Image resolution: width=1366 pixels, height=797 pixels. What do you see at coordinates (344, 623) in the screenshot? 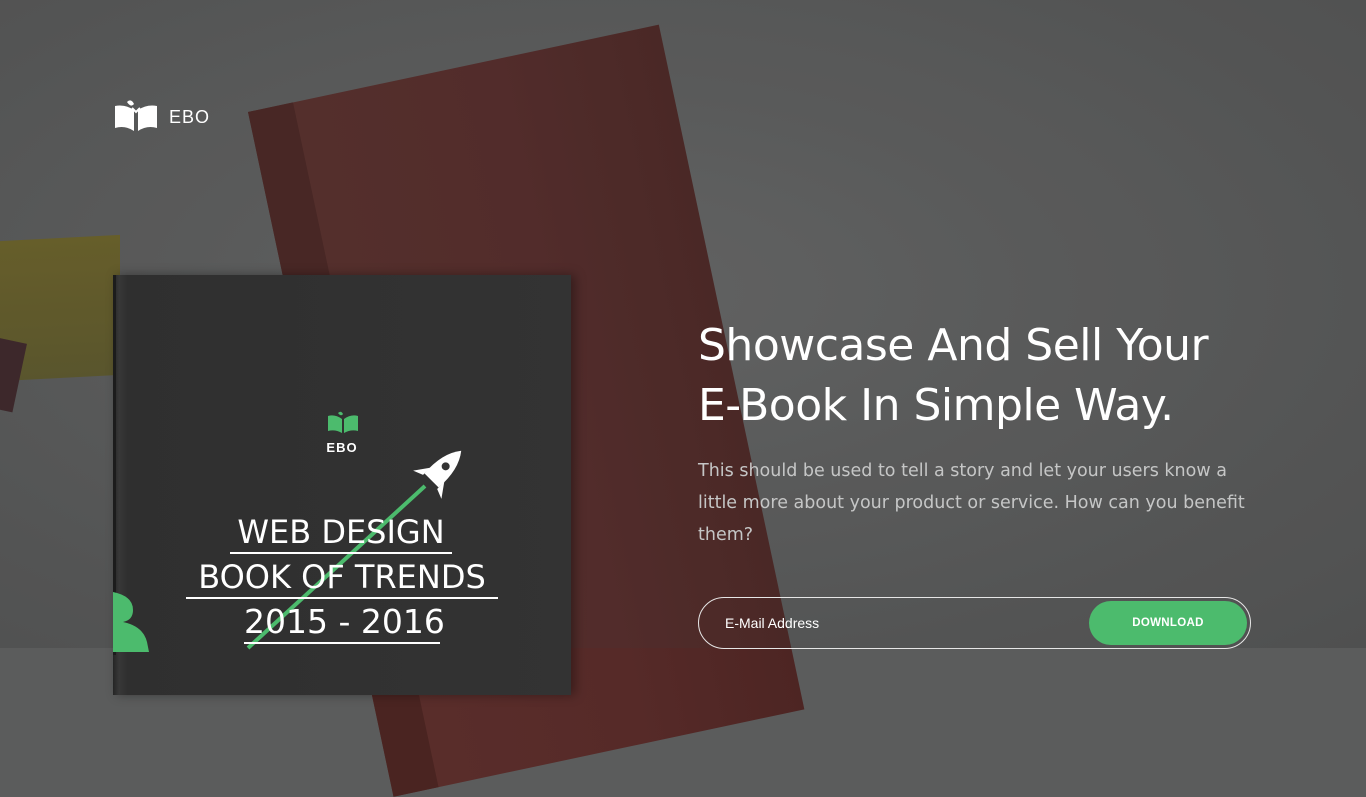
I see `cover-years: 2015 - 2016` at bounding box center [344, 623].